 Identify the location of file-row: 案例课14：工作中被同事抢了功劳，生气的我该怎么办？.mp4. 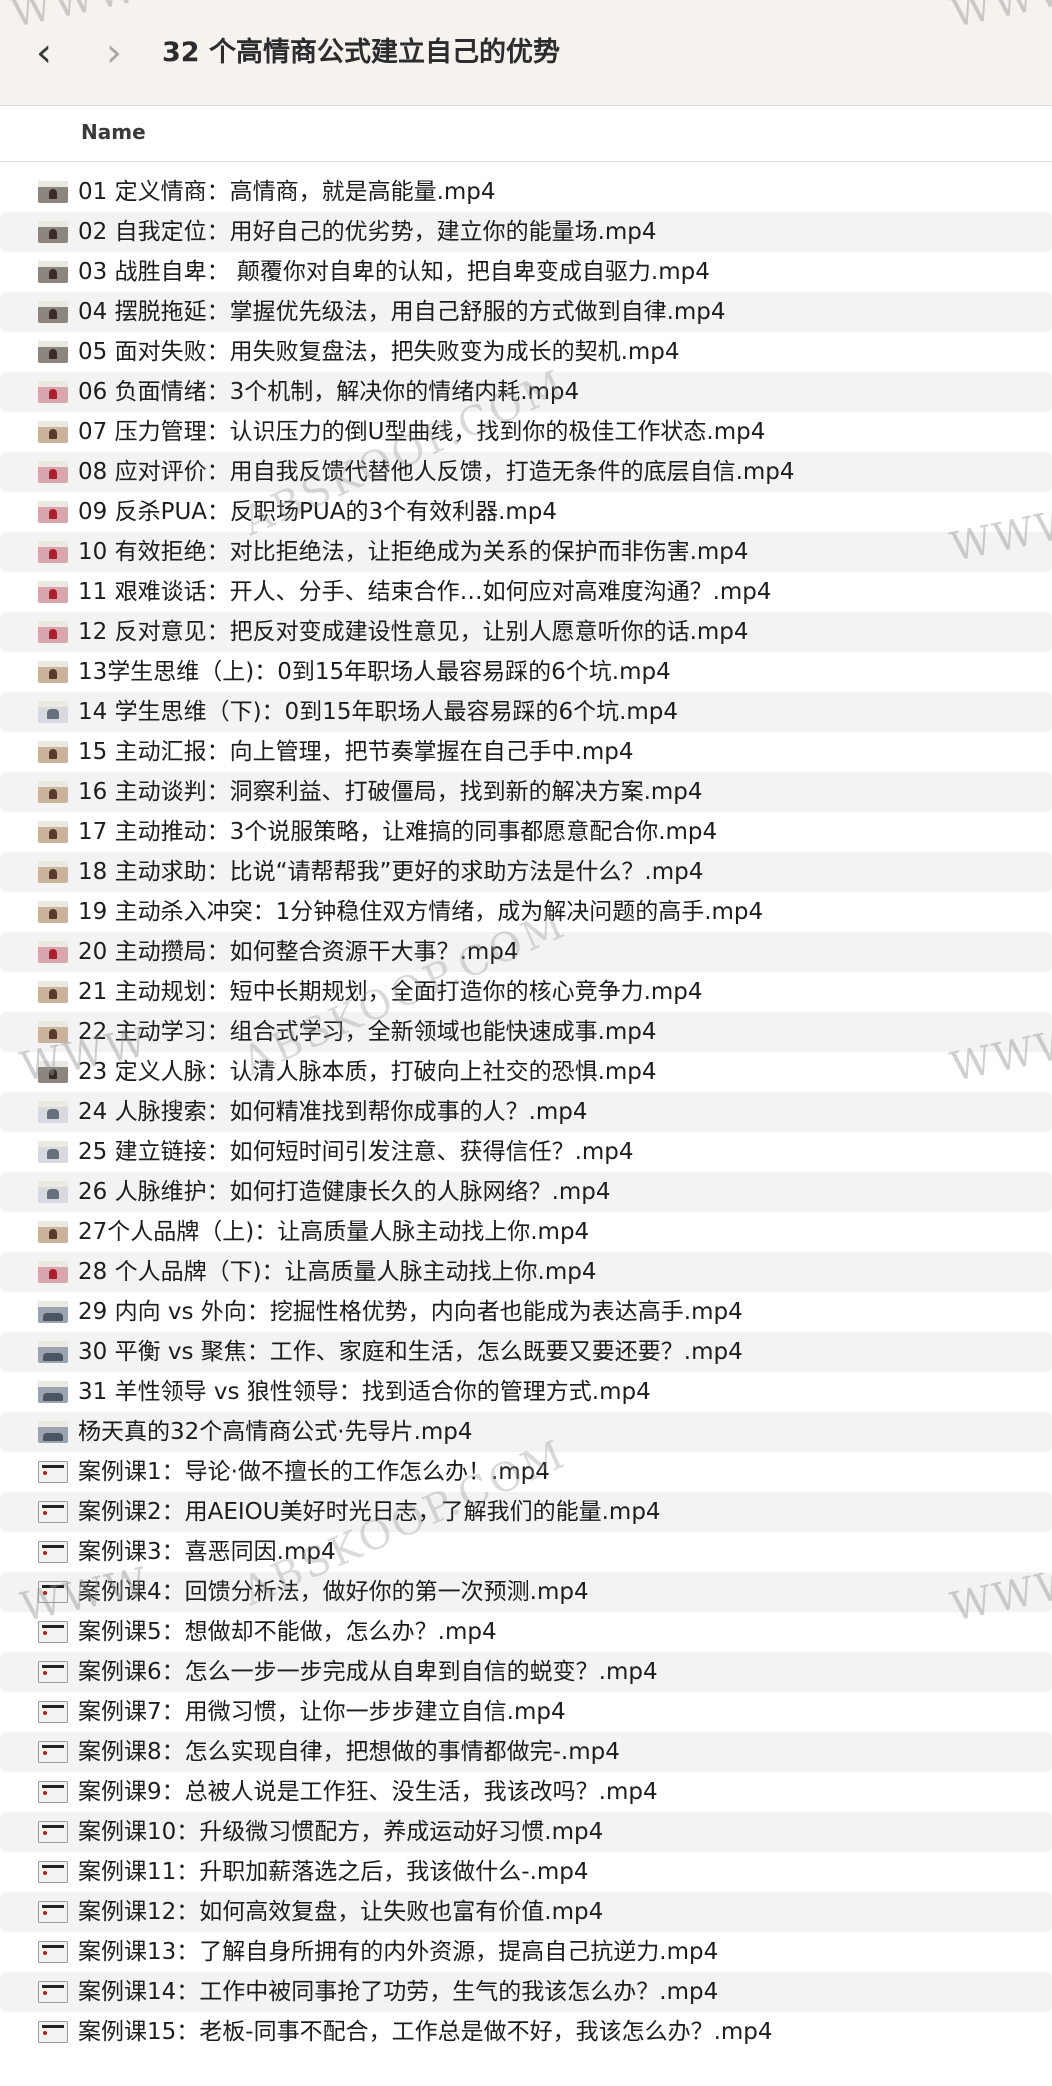
(526, 1992).